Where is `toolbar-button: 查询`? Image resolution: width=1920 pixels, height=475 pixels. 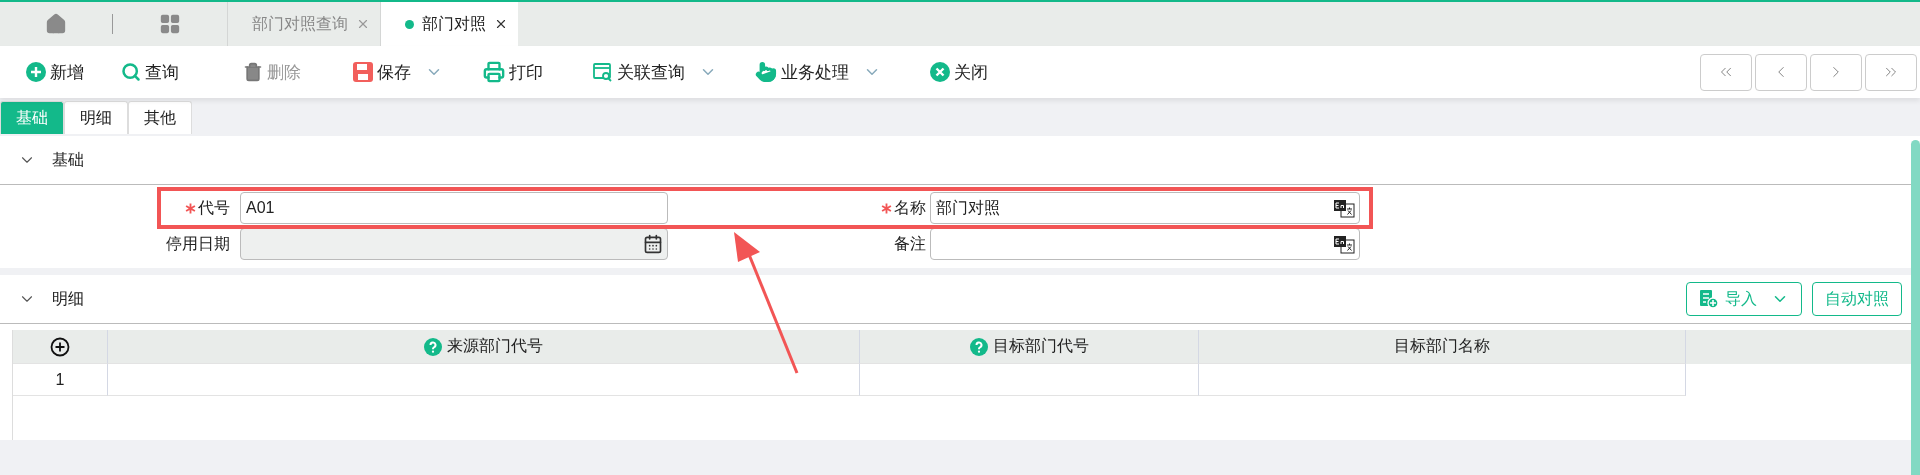 toolbar-button: 查询 is located at coordinates (182, 72).